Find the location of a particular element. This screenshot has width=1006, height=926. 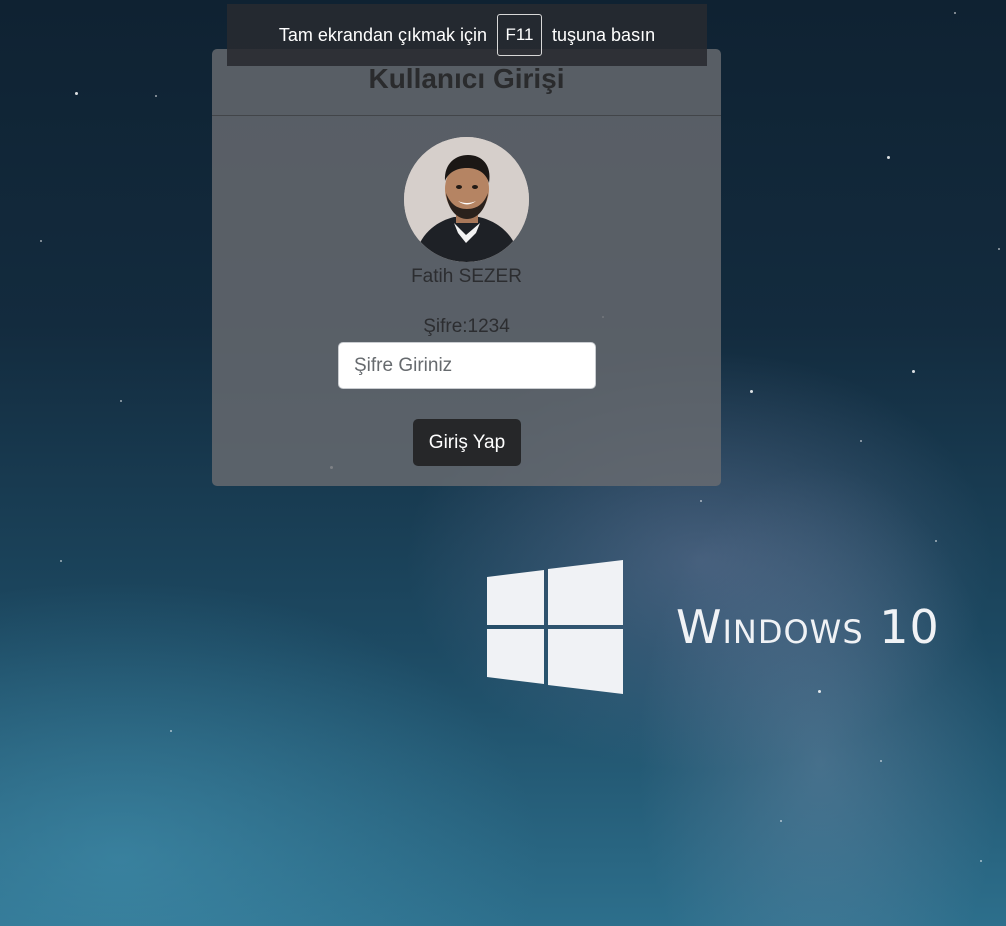

windows-logo-icon is located at coordinates (555, 627).